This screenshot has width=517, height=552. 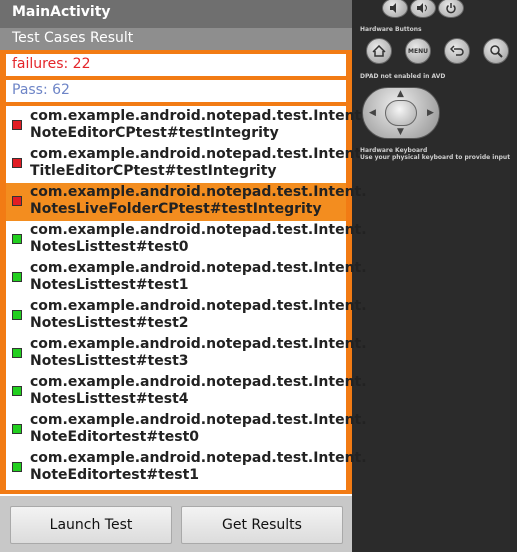 I want to click on dpad-right-icon: ▶, so click(x=430, y=113).